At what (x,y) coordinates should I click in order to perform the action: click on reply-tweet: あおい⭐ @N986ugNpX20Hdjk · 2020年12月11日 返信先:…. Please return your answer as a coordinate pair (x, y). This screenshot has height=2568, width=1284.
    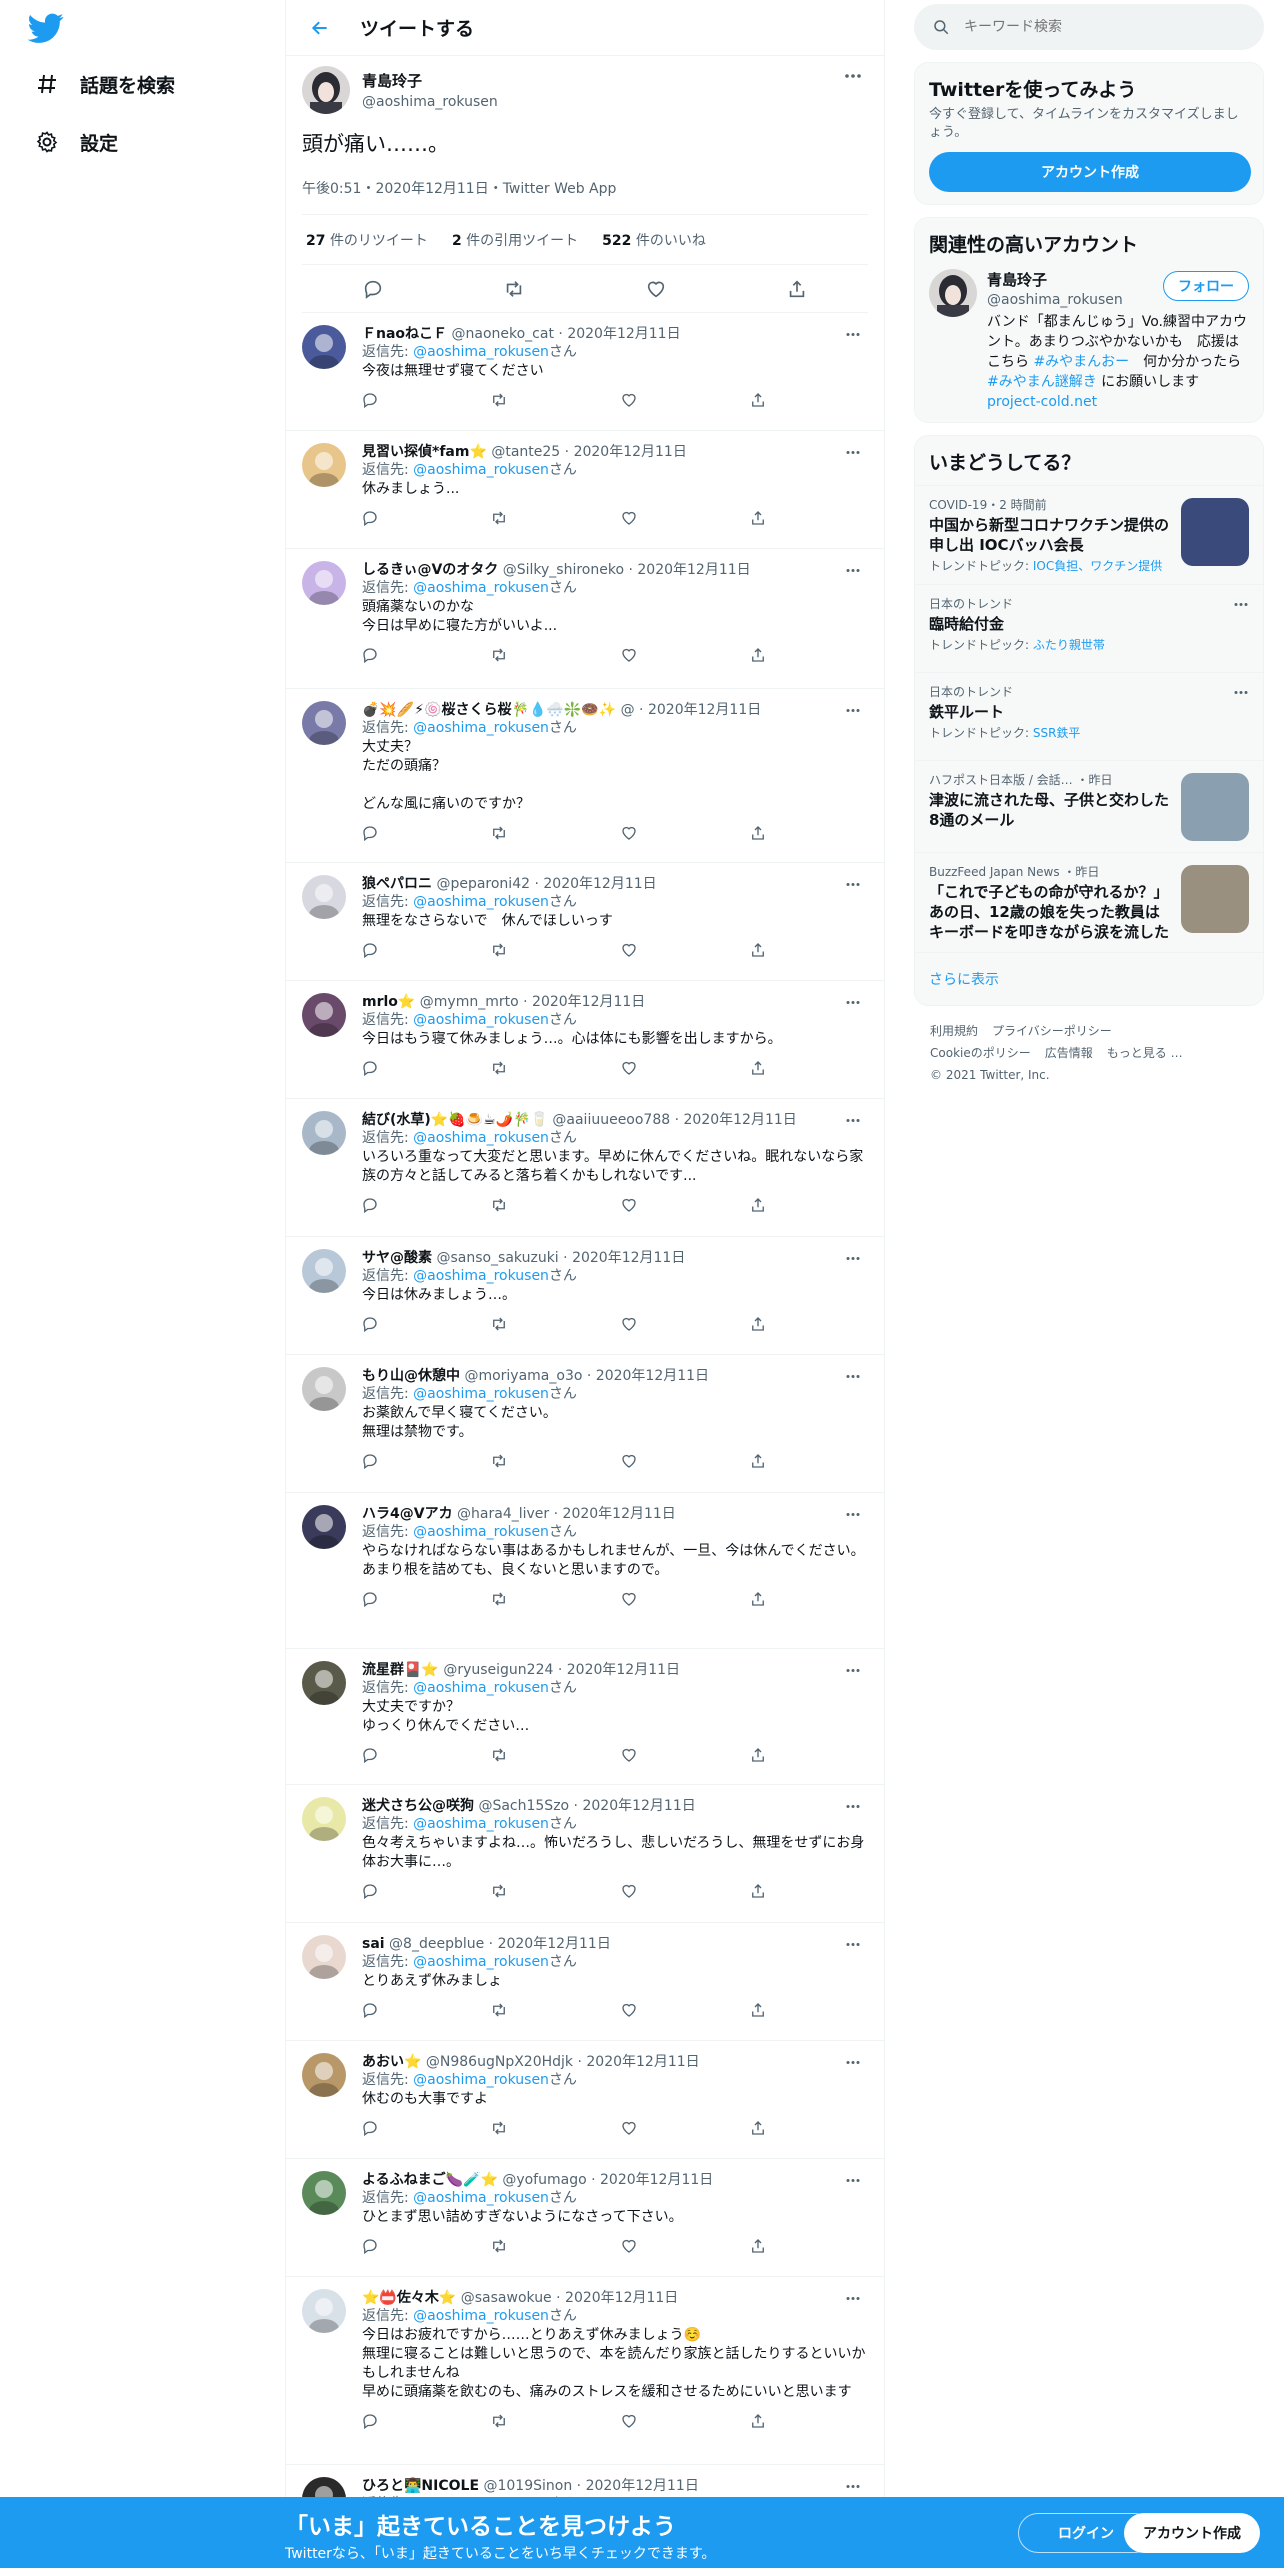
    Looking at the image, I should click on (585, 2100).